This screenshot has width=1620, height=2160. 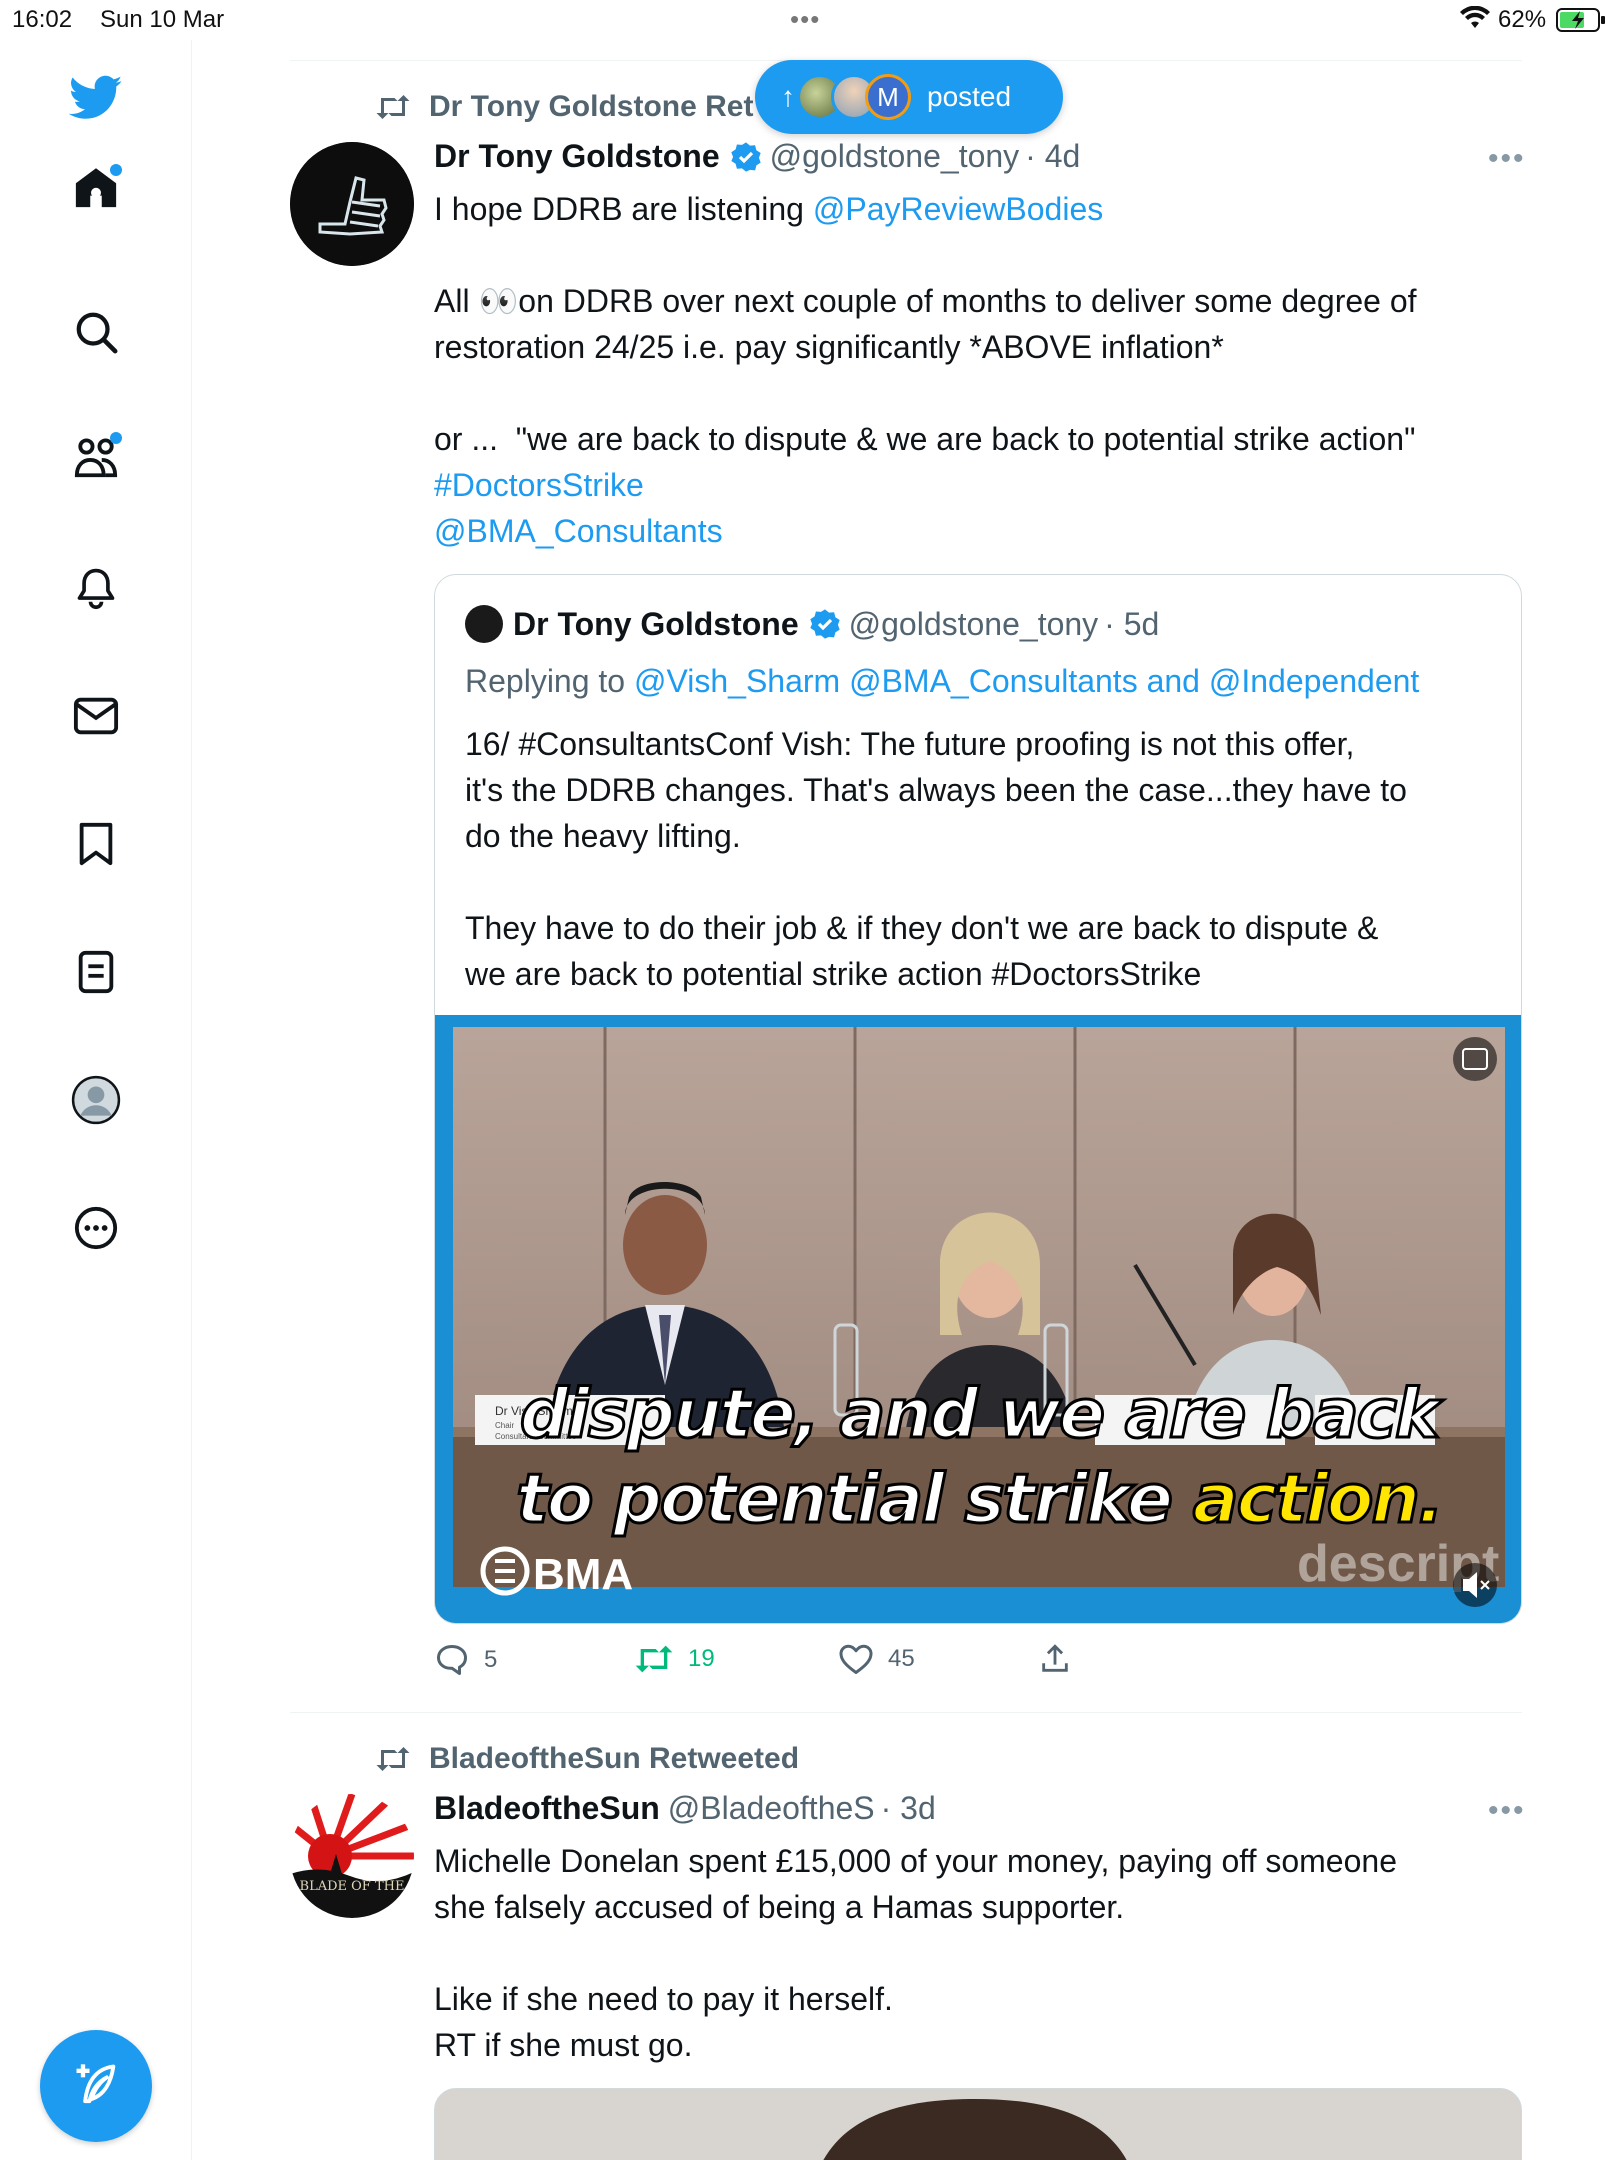 What do you see at coordinates (96, 98) in the screenshot?
I see `twitter-logo-icon` at bounding box center [96, 98].